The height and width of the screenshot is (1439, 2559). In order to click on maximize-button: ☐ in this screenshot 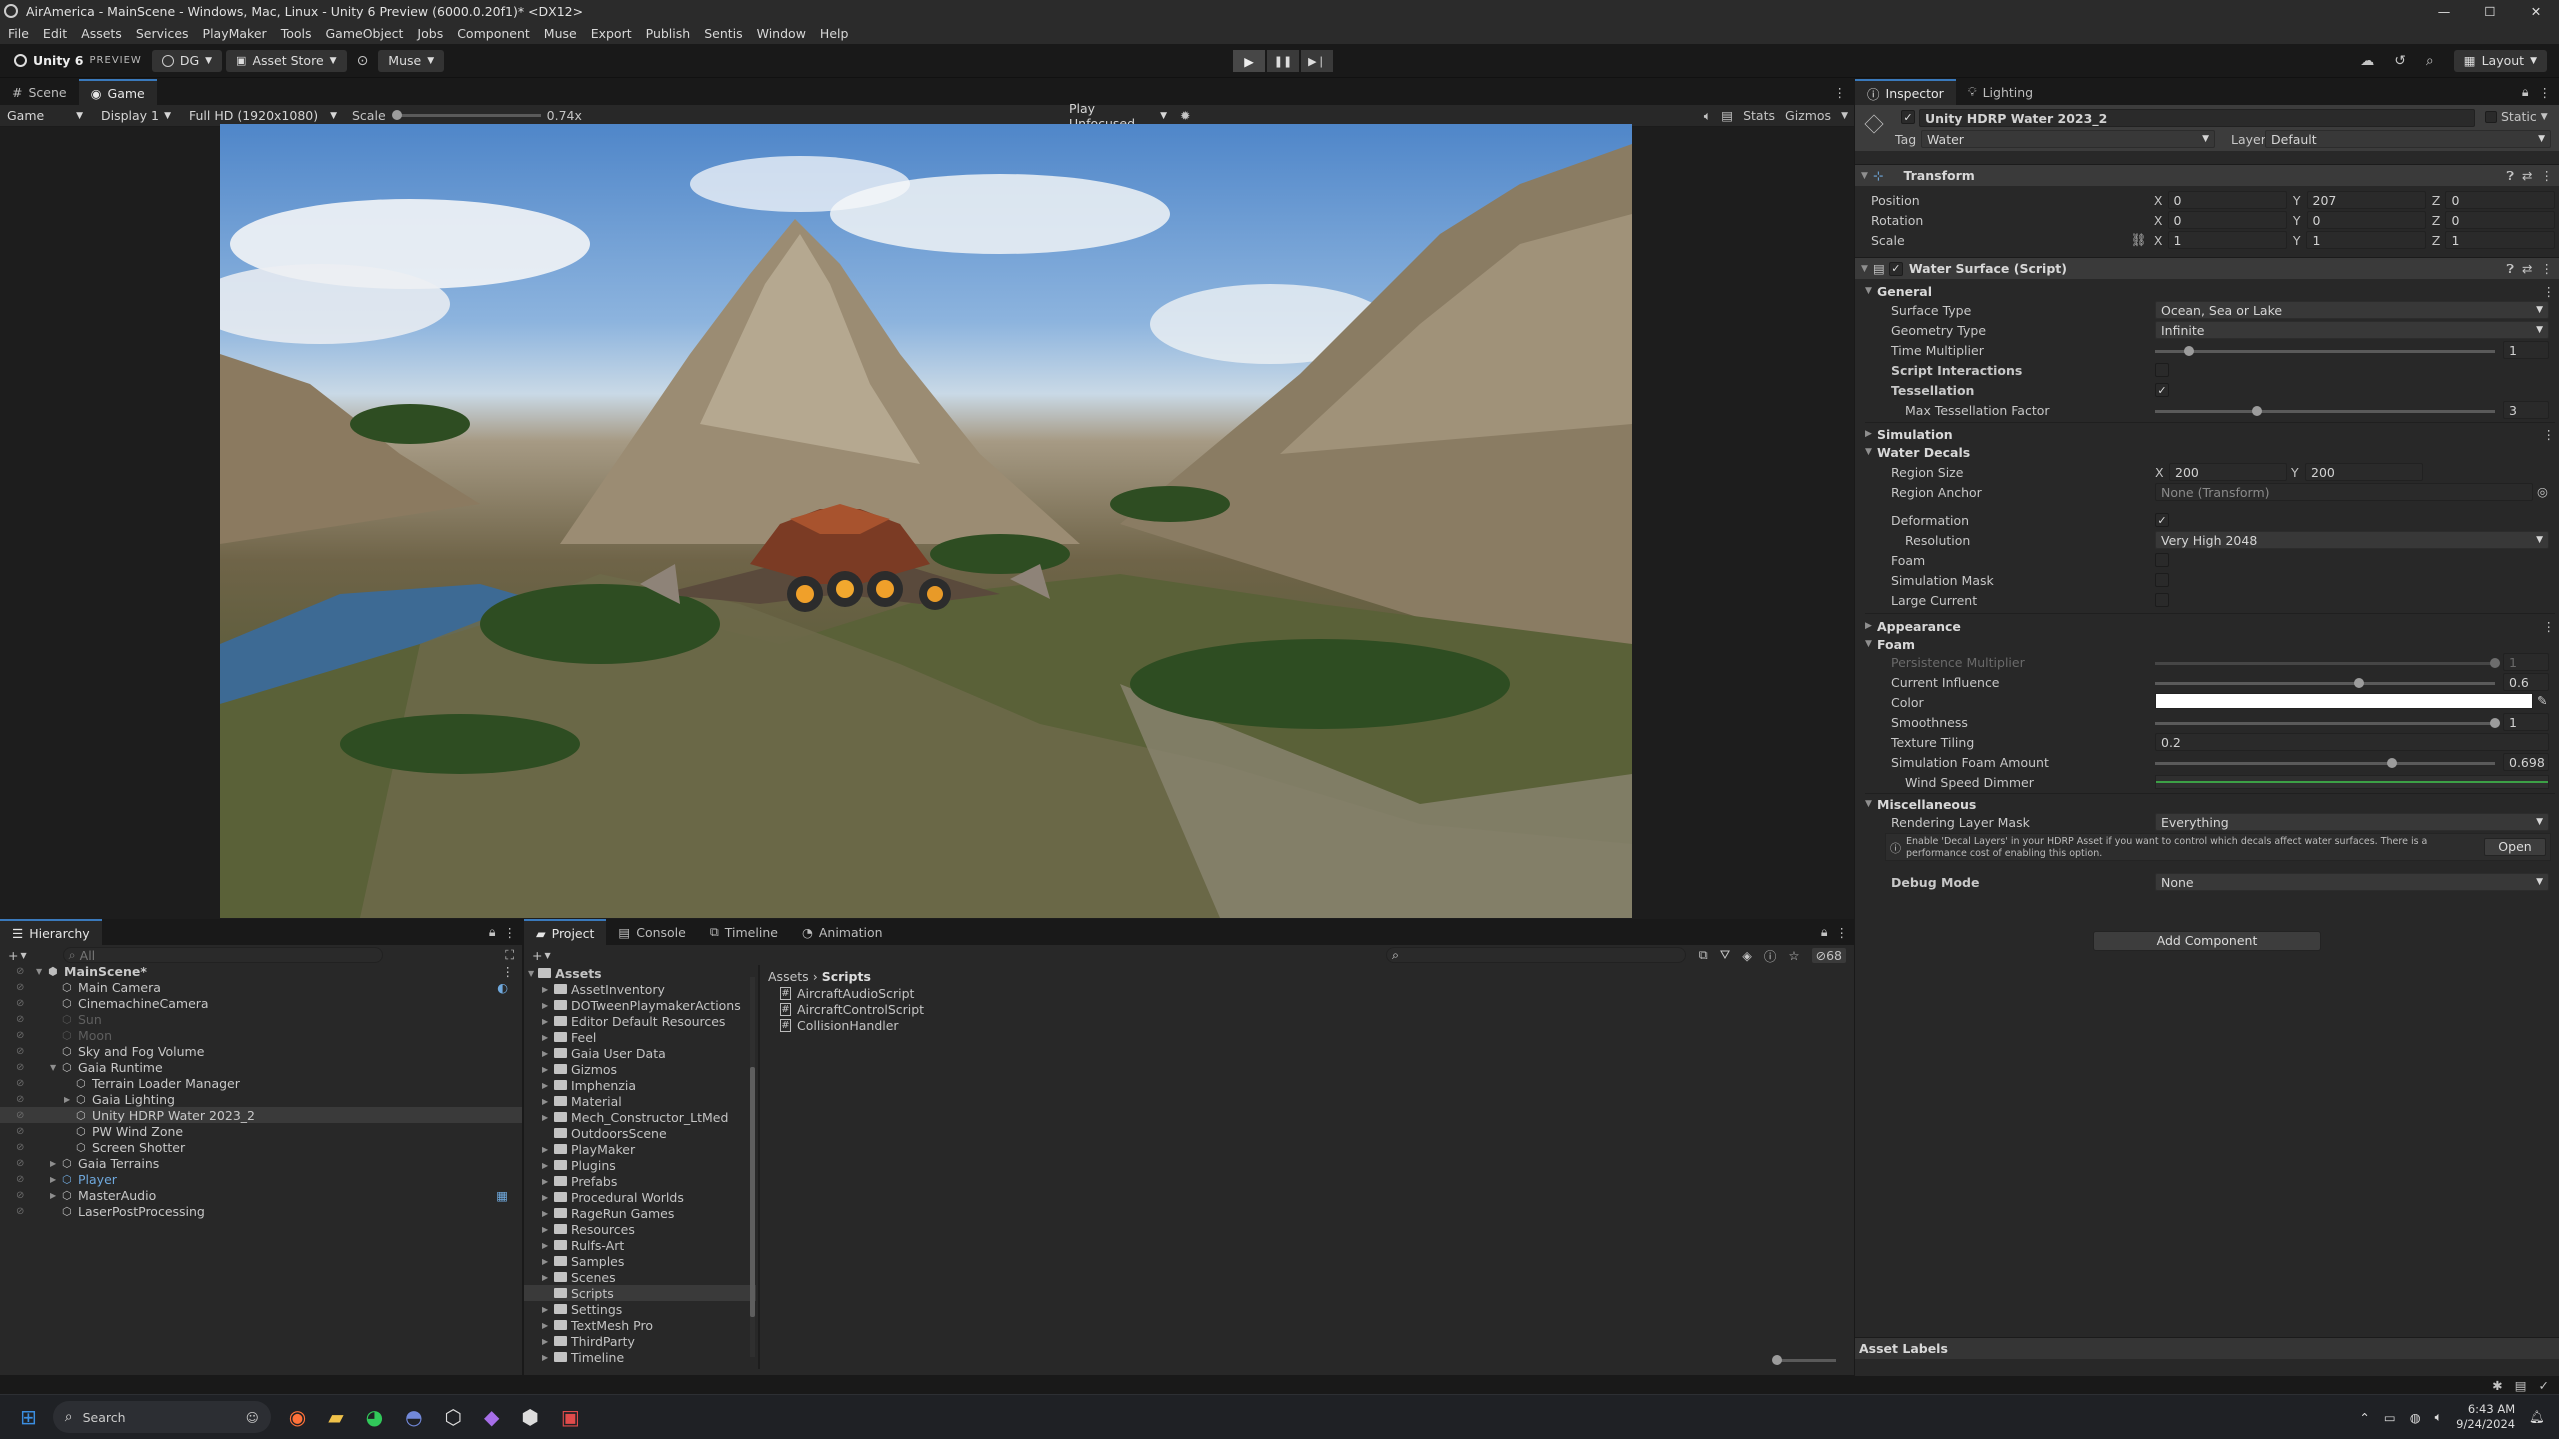, I will do `click(2490, 11)`.